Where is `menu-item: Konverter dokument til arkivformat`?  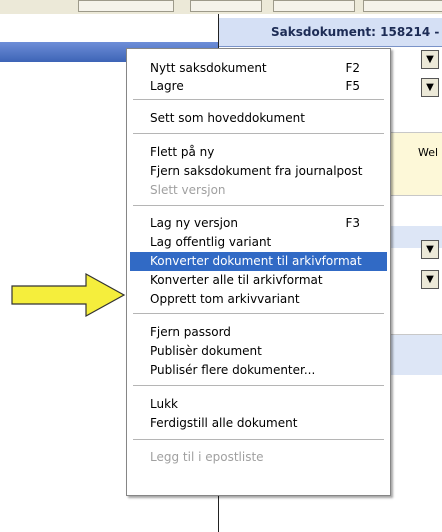
menu-item: Konverter dokument til arkivformat is located at coordinates (258, 261).